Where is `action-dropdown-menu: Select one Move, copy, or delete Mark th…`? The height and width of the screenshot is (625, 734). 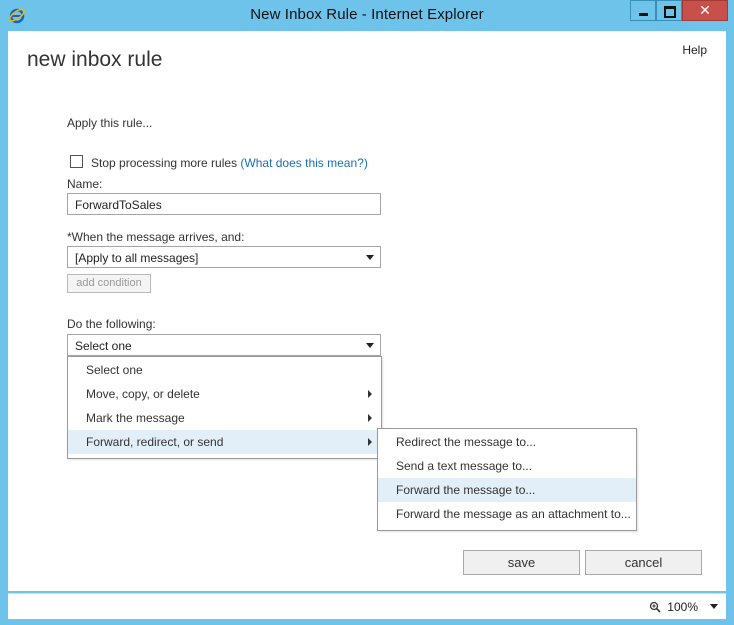 action-dropdown-menu: Select one Move, copy, or delete Mark th… is located at coordinates (224, 407).